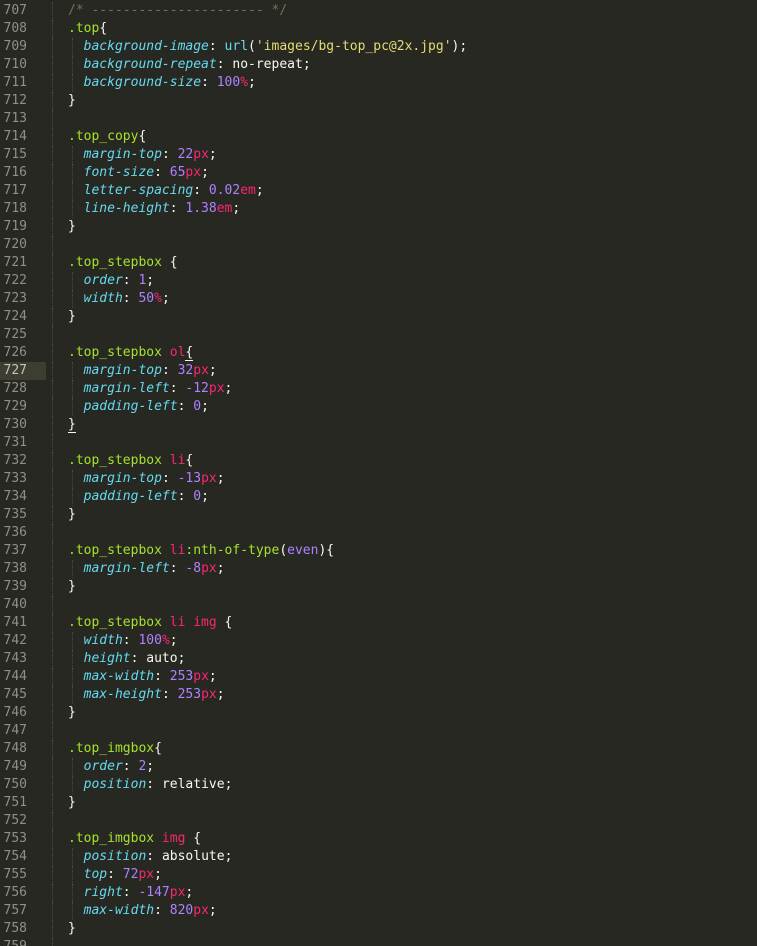 The height and width of the screenshot is (946, 757). I want to click on code-line: 748 .top_imgbox{, so click(378, 749).